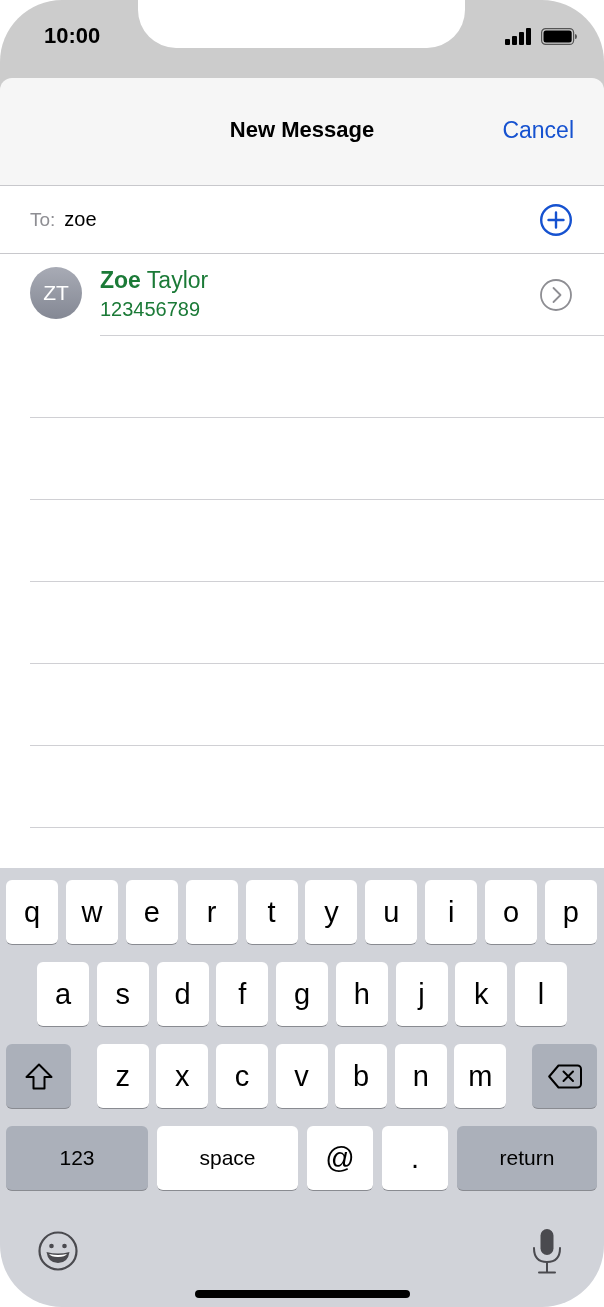 This screenshot has height=1307, width=604. What do you see at coordinates (122, 1076) in the screenshot?
I see `letter-key: z` at bounding box center [122, 1076].